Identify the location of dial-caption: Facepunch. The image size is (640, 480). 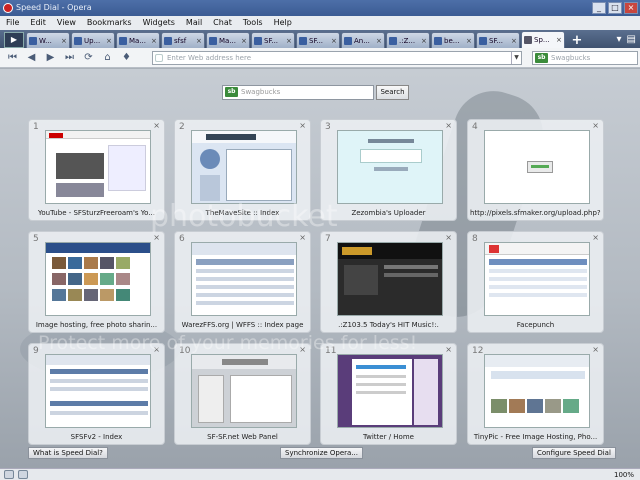
(535, 325).